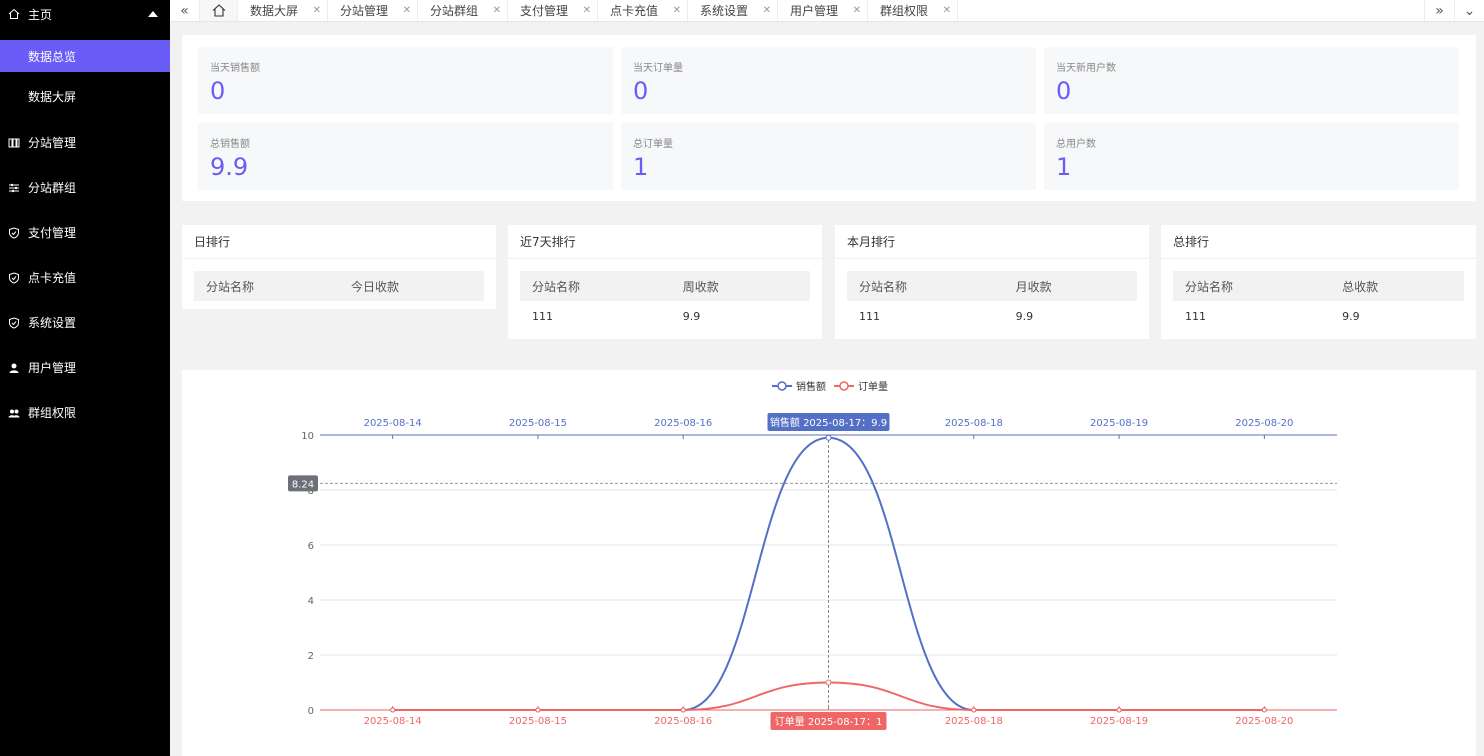 The height and width of the screenshot is (756, 1484). What do you see at coordinates (364, 11) in the screenshot?
I see `tab-label: 分站管理` at bounding box center [364, 11].